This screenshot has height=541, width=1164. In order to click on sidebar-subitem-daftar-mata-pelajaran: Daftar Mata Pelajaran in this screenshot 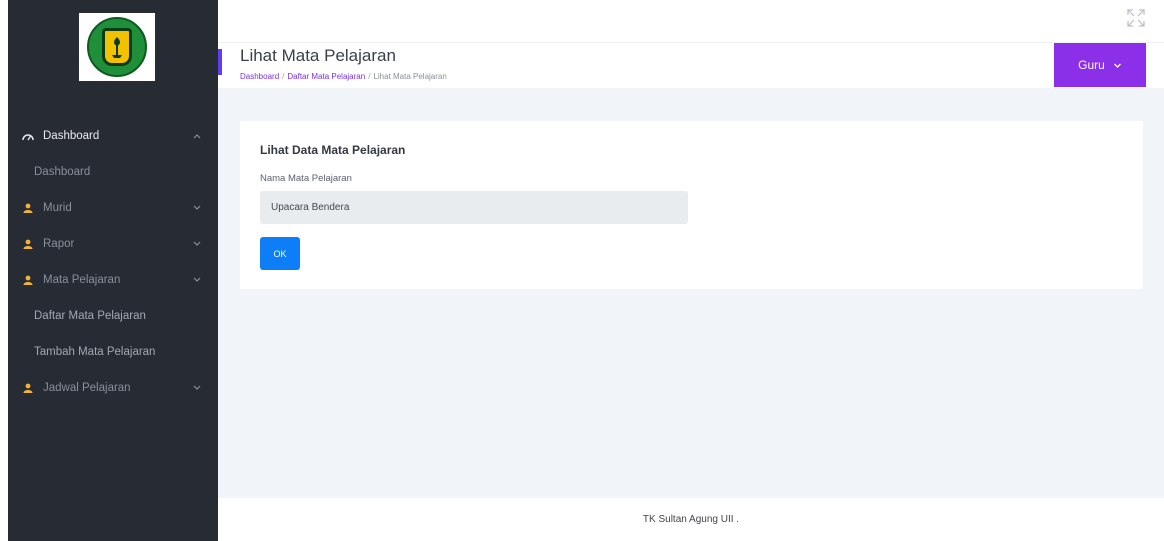, I will do `click(113, 316)`.